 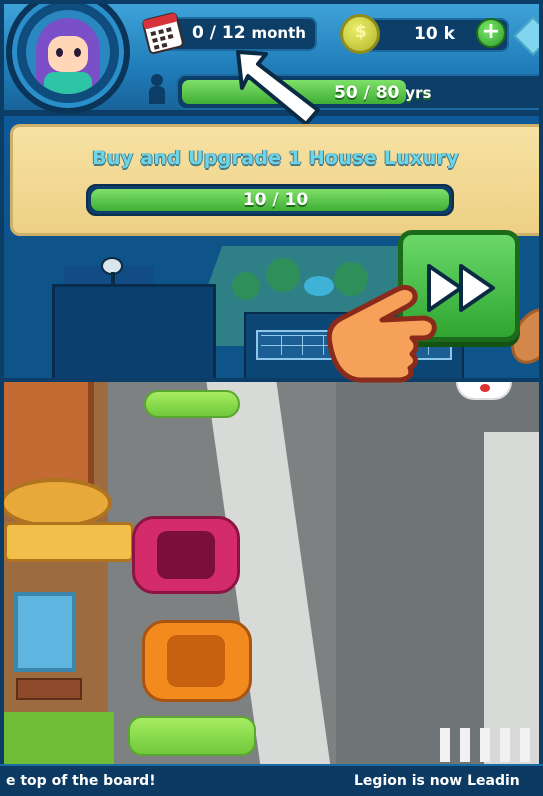 I want to click on sandwich-sign, so click(x=58, y=503).